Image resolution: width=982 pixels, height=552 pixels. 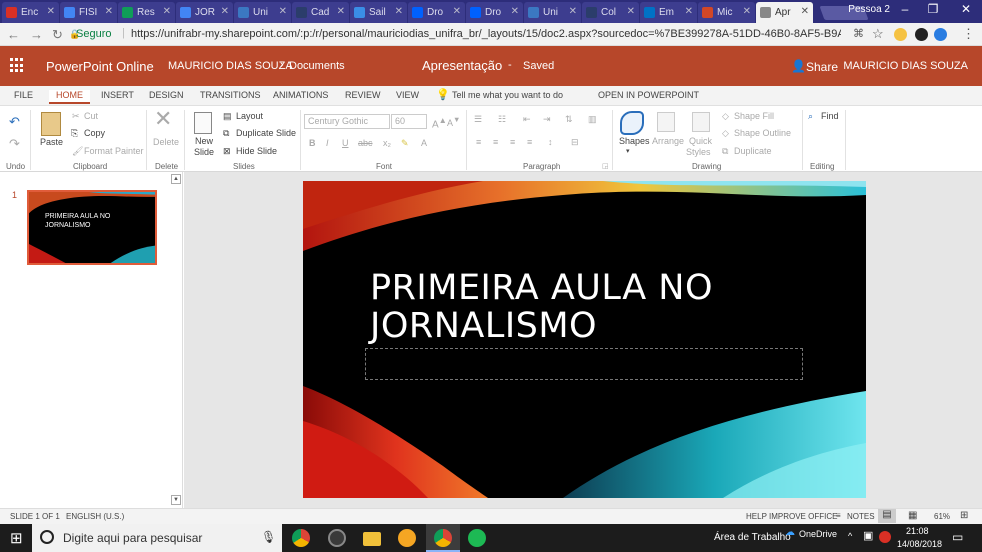 What do you see at coordinates (584, 364) in the screenshot?
I see `subtitle-placeholder` at bounding box center [584, 364].